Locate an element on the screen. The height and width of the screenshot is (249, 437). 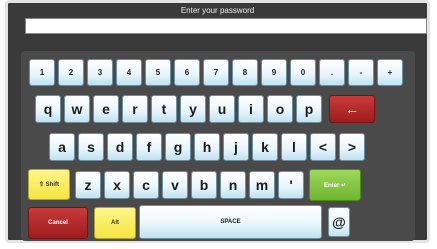
key-t: t is located at coordinates (164, 109).